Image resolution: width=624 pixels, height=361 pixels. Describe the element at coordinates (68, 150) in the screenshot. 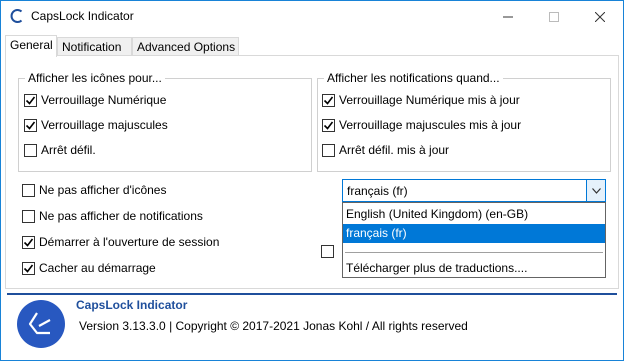

I see `option-label: Arrêt défil.` at that location.